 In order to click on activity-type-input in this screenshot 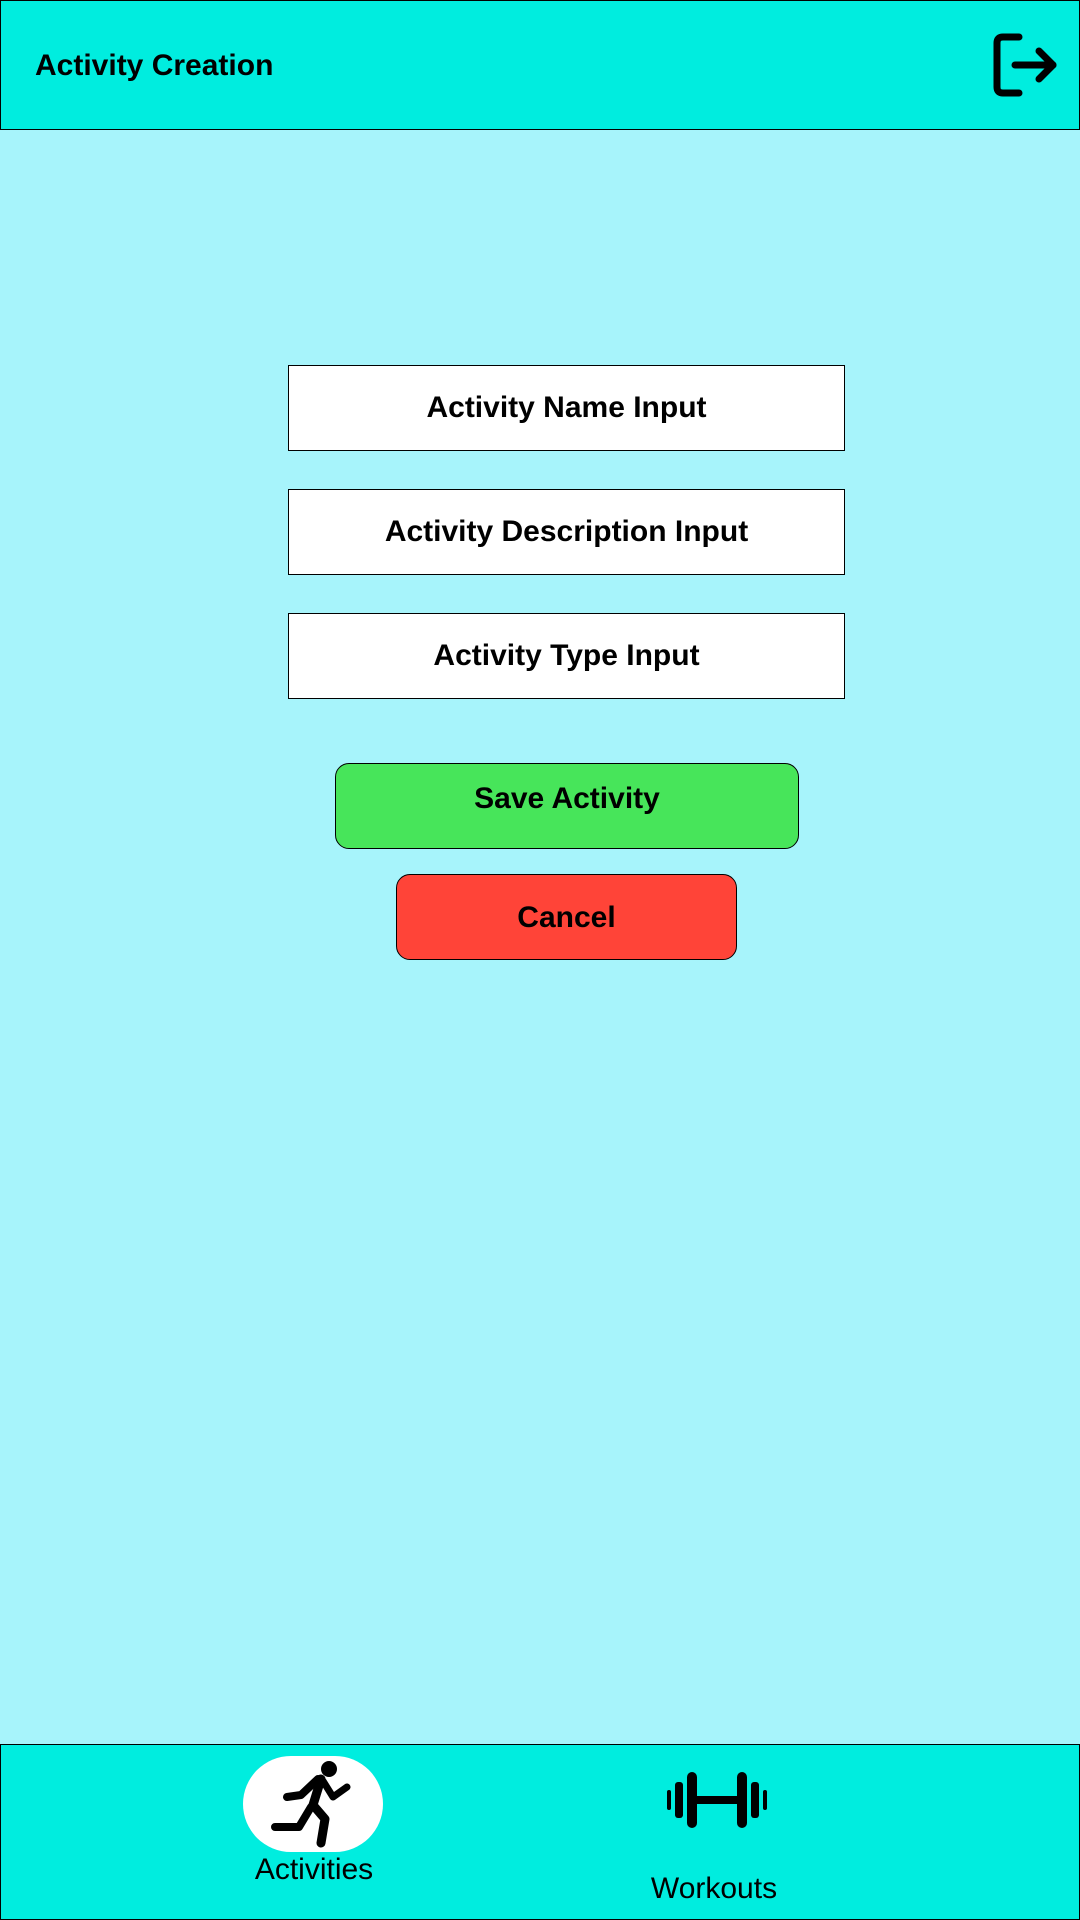, I will do `click(566, 656)`.